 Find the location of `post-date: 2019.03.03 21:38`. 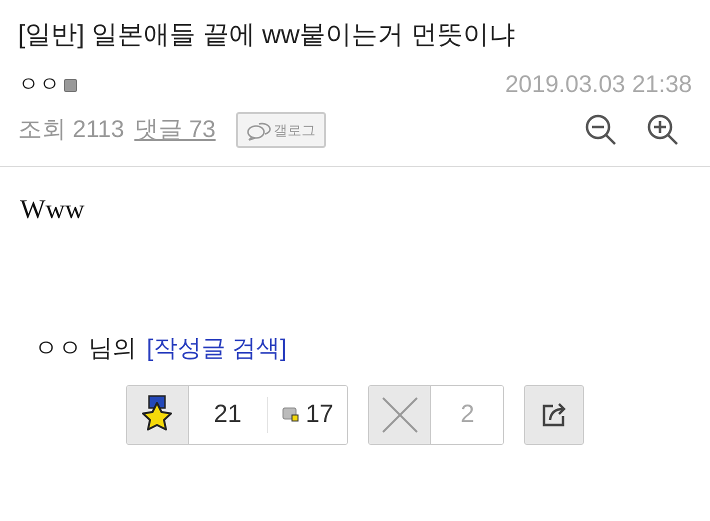

post-date: 2019.03.03 21:38 is located at coordinates (598, 85).